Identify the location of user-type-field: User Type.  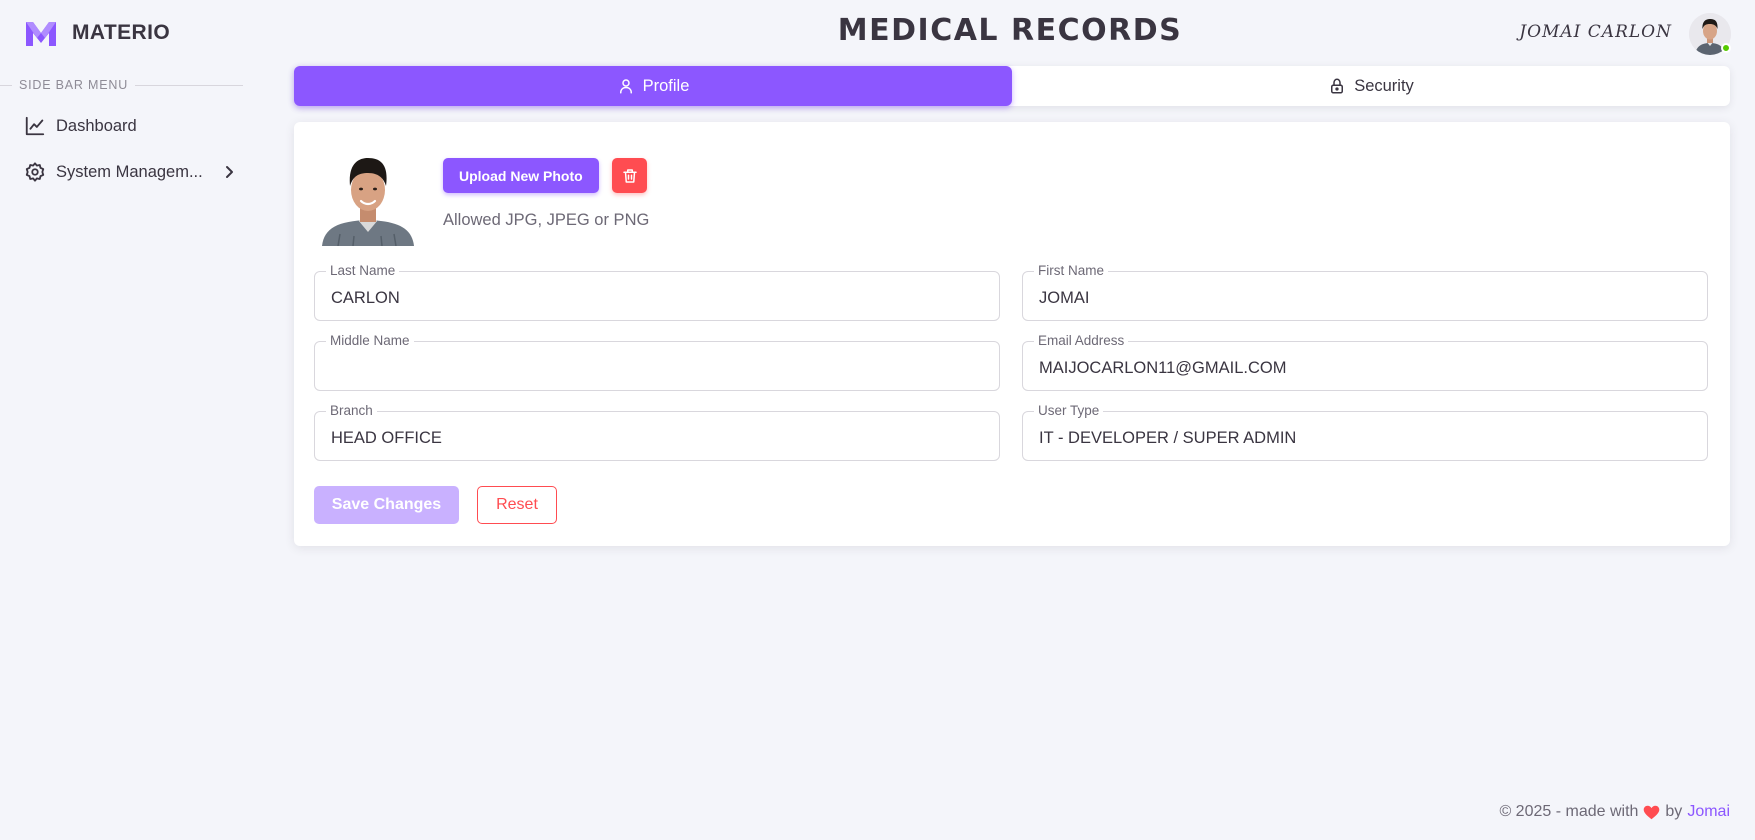
(1365, 432).